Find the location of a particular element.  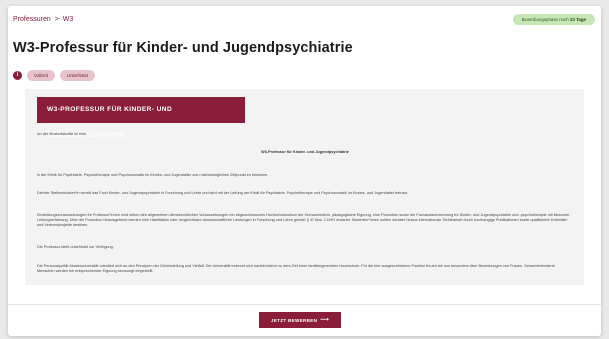

apply-now-button: JETZT BEWERBEN ⟶ is located at coordinates (300, 320).